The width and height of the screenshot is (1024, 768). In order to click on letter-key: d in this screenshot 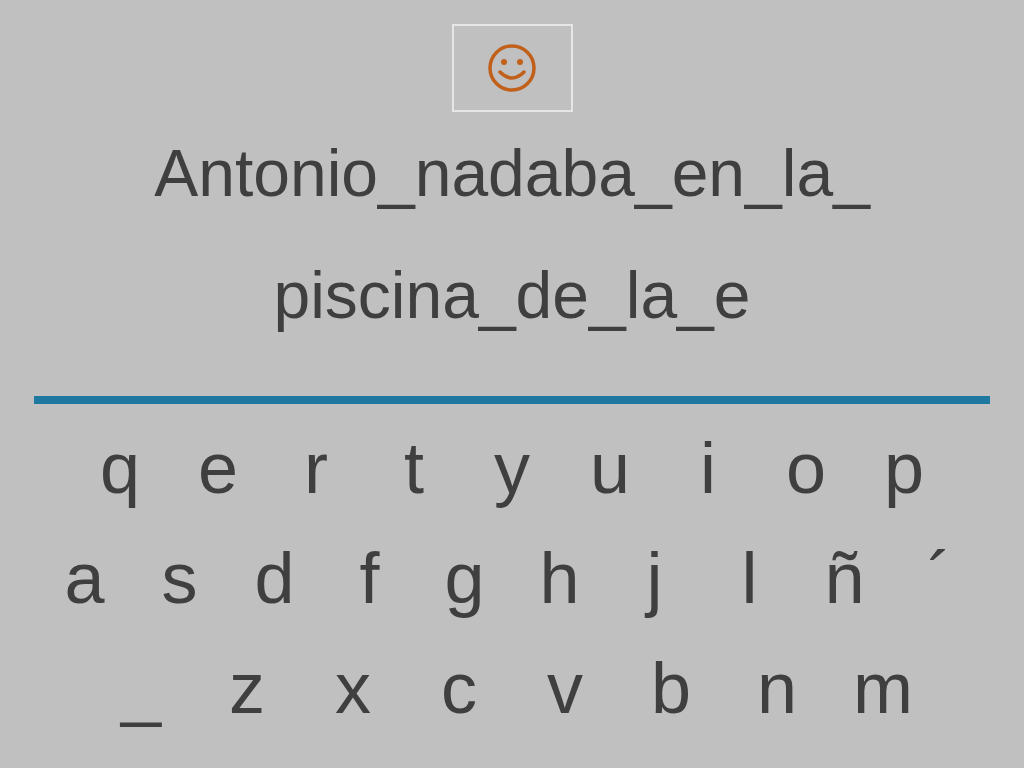, I will do `click(274, 578)`.